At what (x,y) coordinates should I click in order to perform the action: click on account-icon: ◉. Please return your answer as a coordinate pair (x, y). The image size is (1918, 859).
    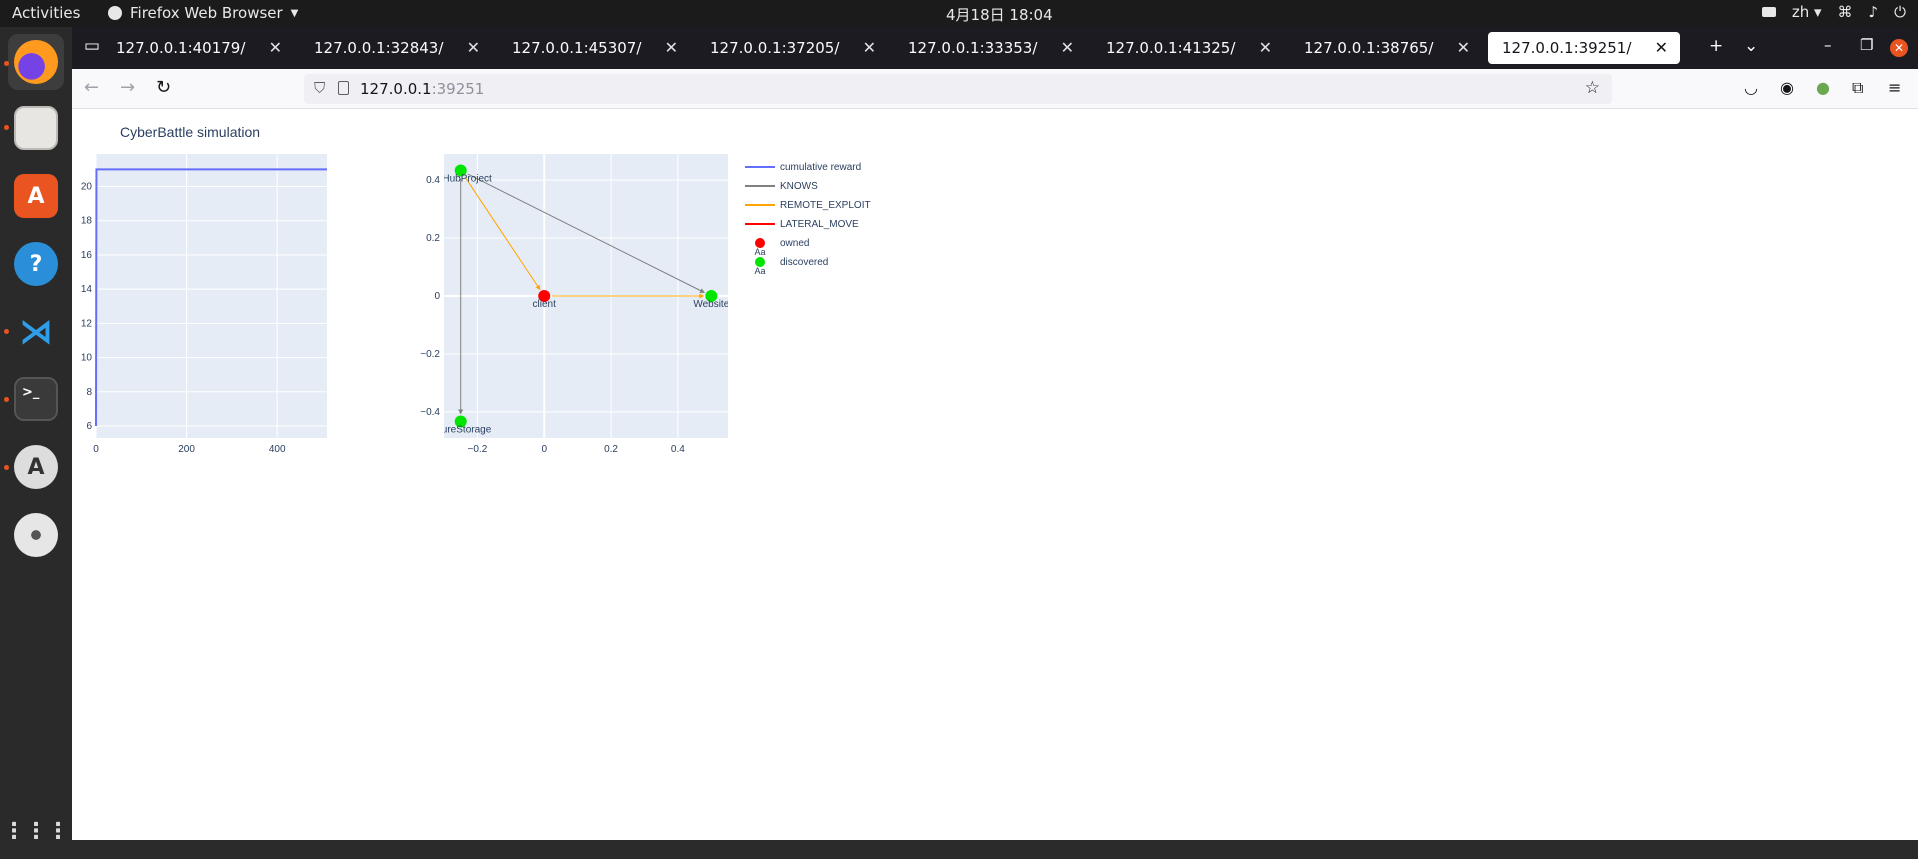
    Looking at the image, I should click on (1787, 87).